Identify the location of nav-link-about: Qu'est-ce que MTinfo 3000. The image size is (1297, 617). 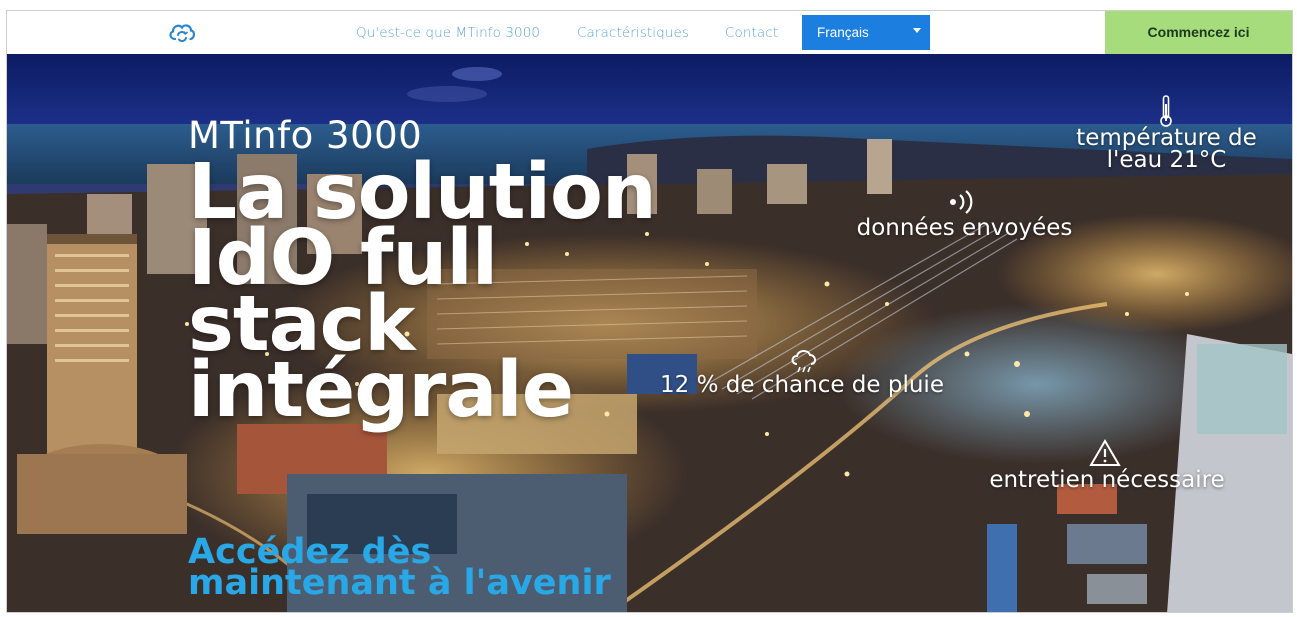
(448, 33).